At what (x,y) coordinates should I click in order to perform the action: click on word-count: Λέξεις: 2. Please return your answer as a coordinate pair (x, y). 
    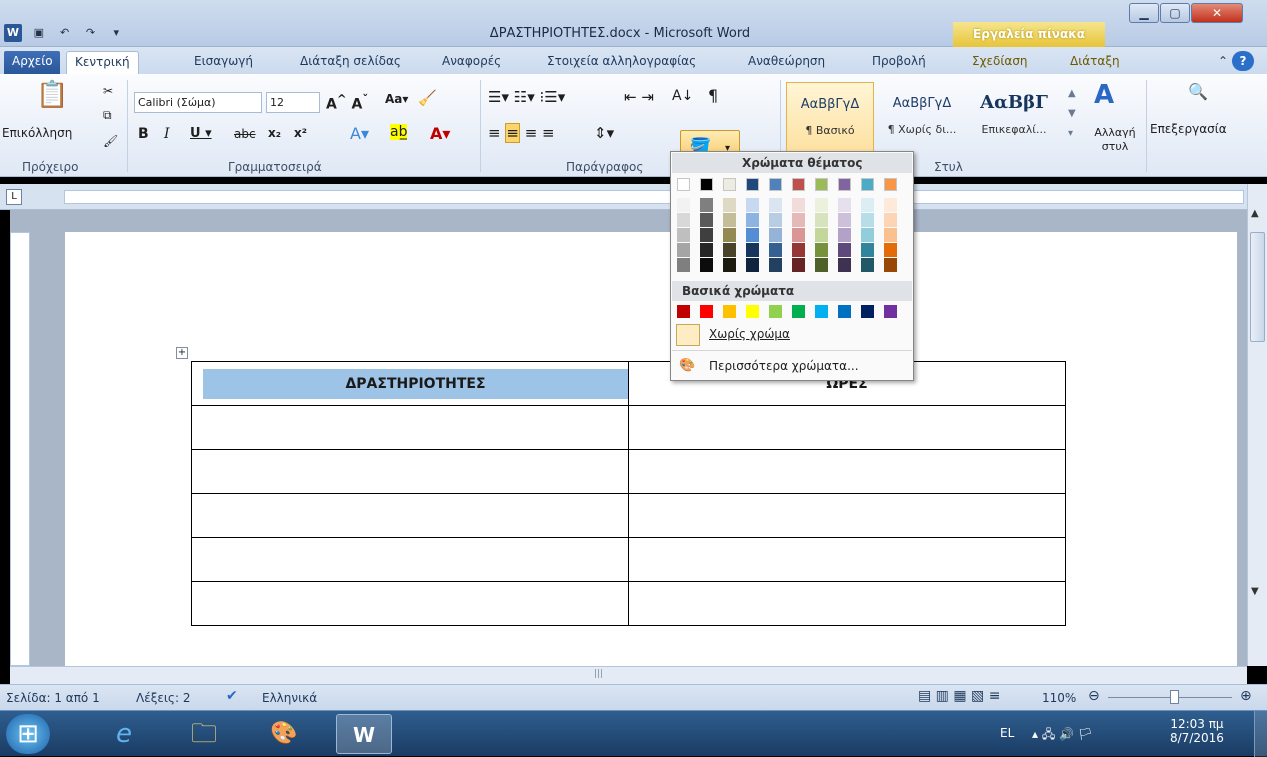
    Looking at the image, I should click on (163, 698).